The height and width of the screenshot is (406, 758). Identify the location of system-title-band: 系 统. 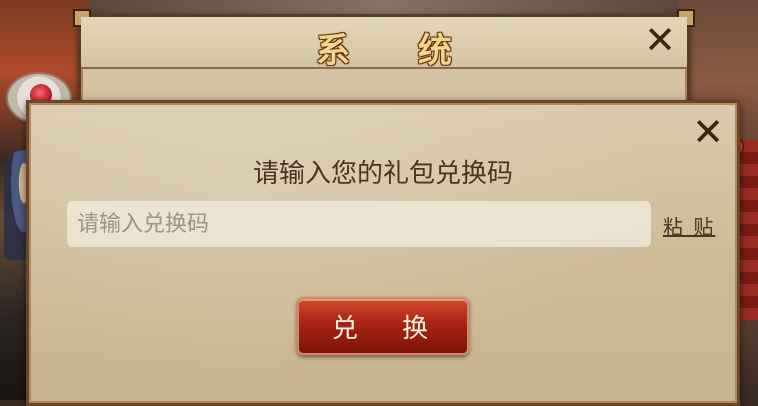
(384, 44).